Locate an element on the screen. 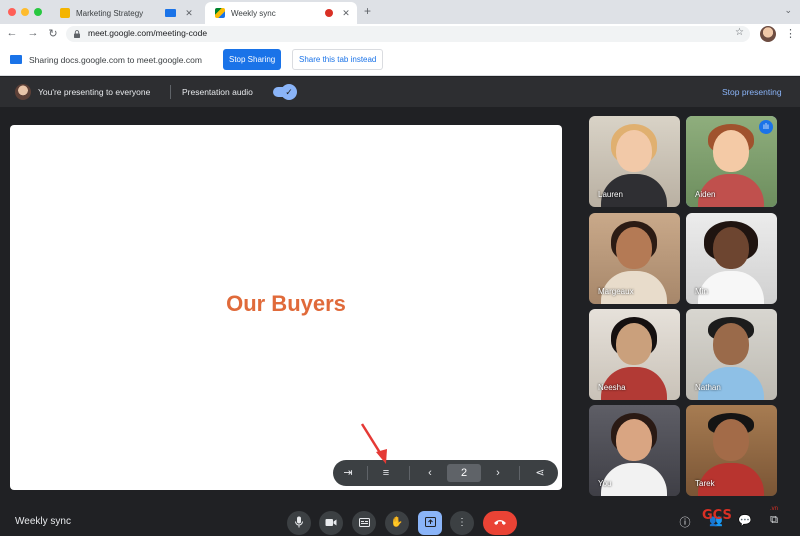  presentation-audio-label: Presentation audio is located at coordinates (217, 92).